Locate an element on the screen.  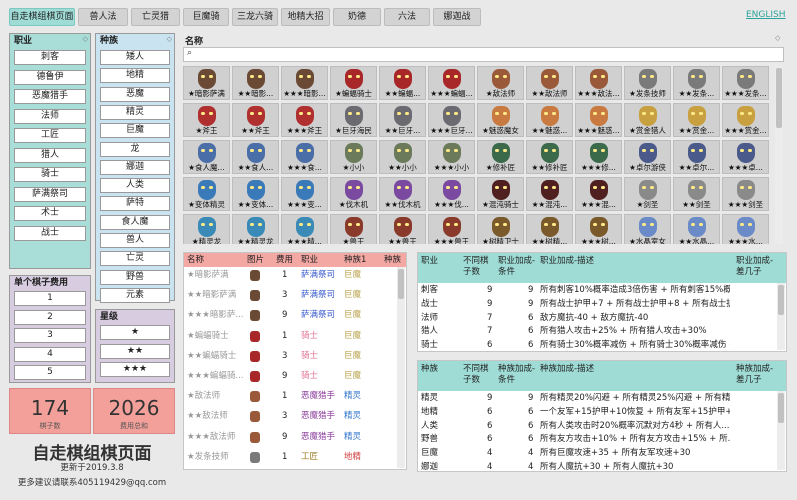
hero-card: ★伐木机 is located at coordinates (353, 194).